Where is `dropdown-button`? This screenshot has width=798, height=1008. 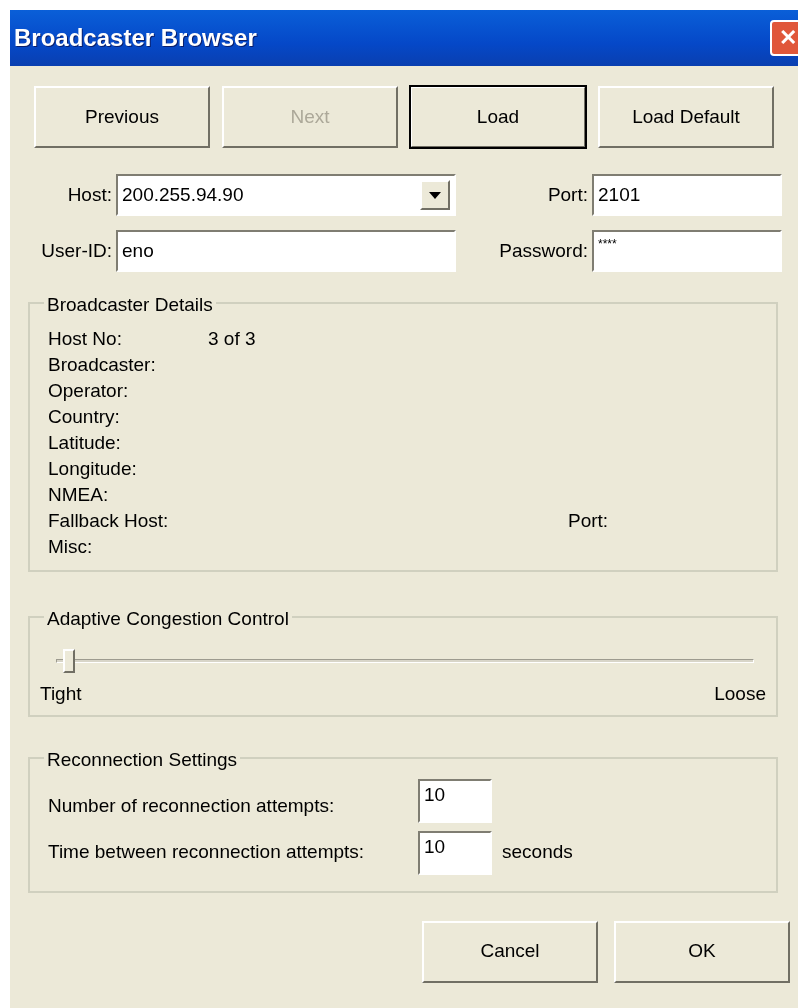 dropdown-button is located at coordinates (435, 195).